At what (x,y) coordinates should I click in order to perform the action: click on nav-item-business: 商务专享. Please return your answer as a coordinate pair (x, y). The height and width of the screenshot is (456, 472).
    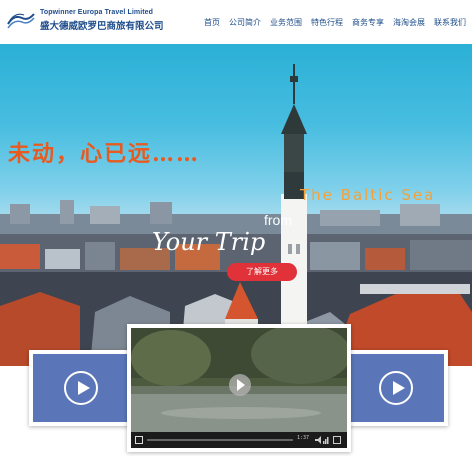
    Looking at the image, I should click on (368, 22).